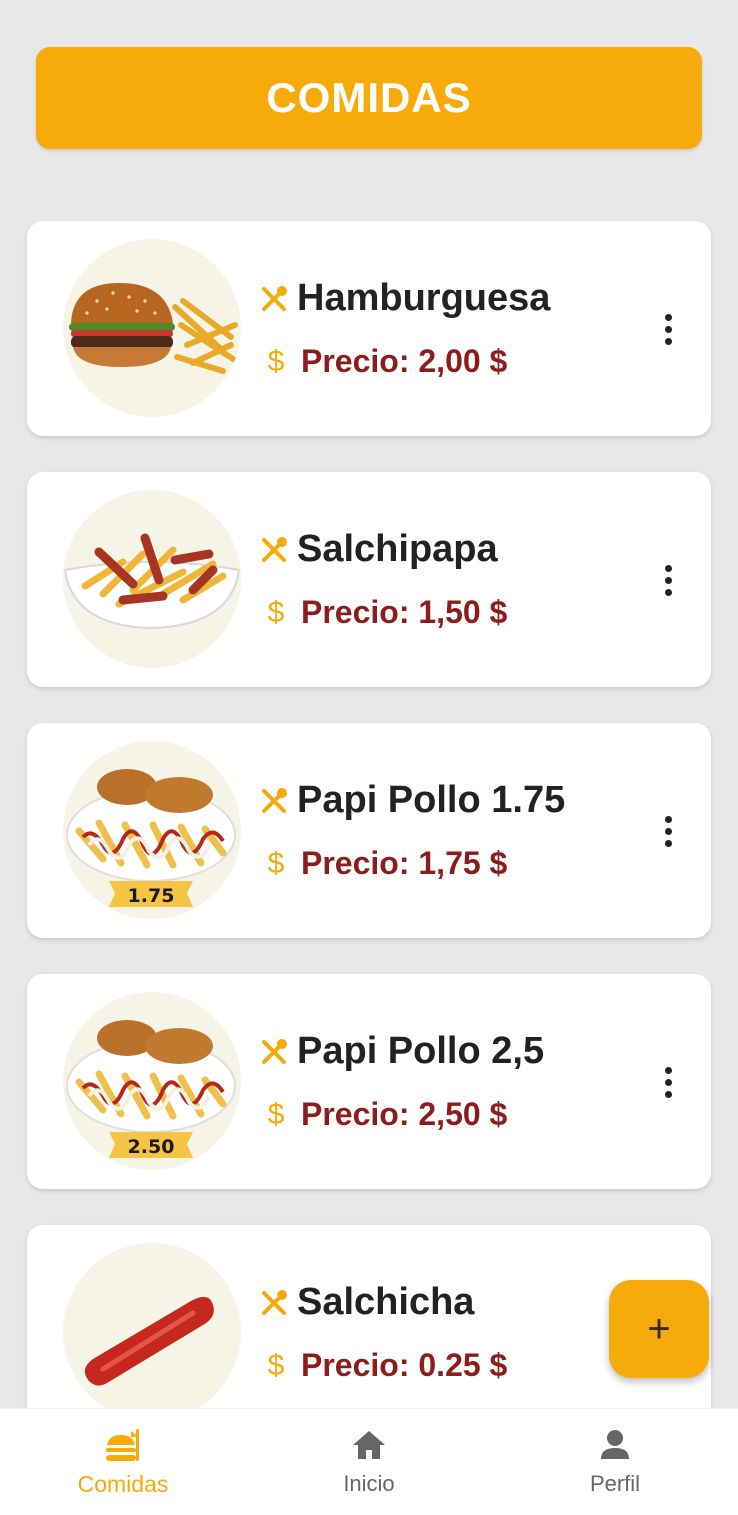 The image size is (738, 1515). What do you see at coordinates (404, 863) in the screenshot?
I see `food-price: Precio: 1,75 $` at bounding box center [404, 863].